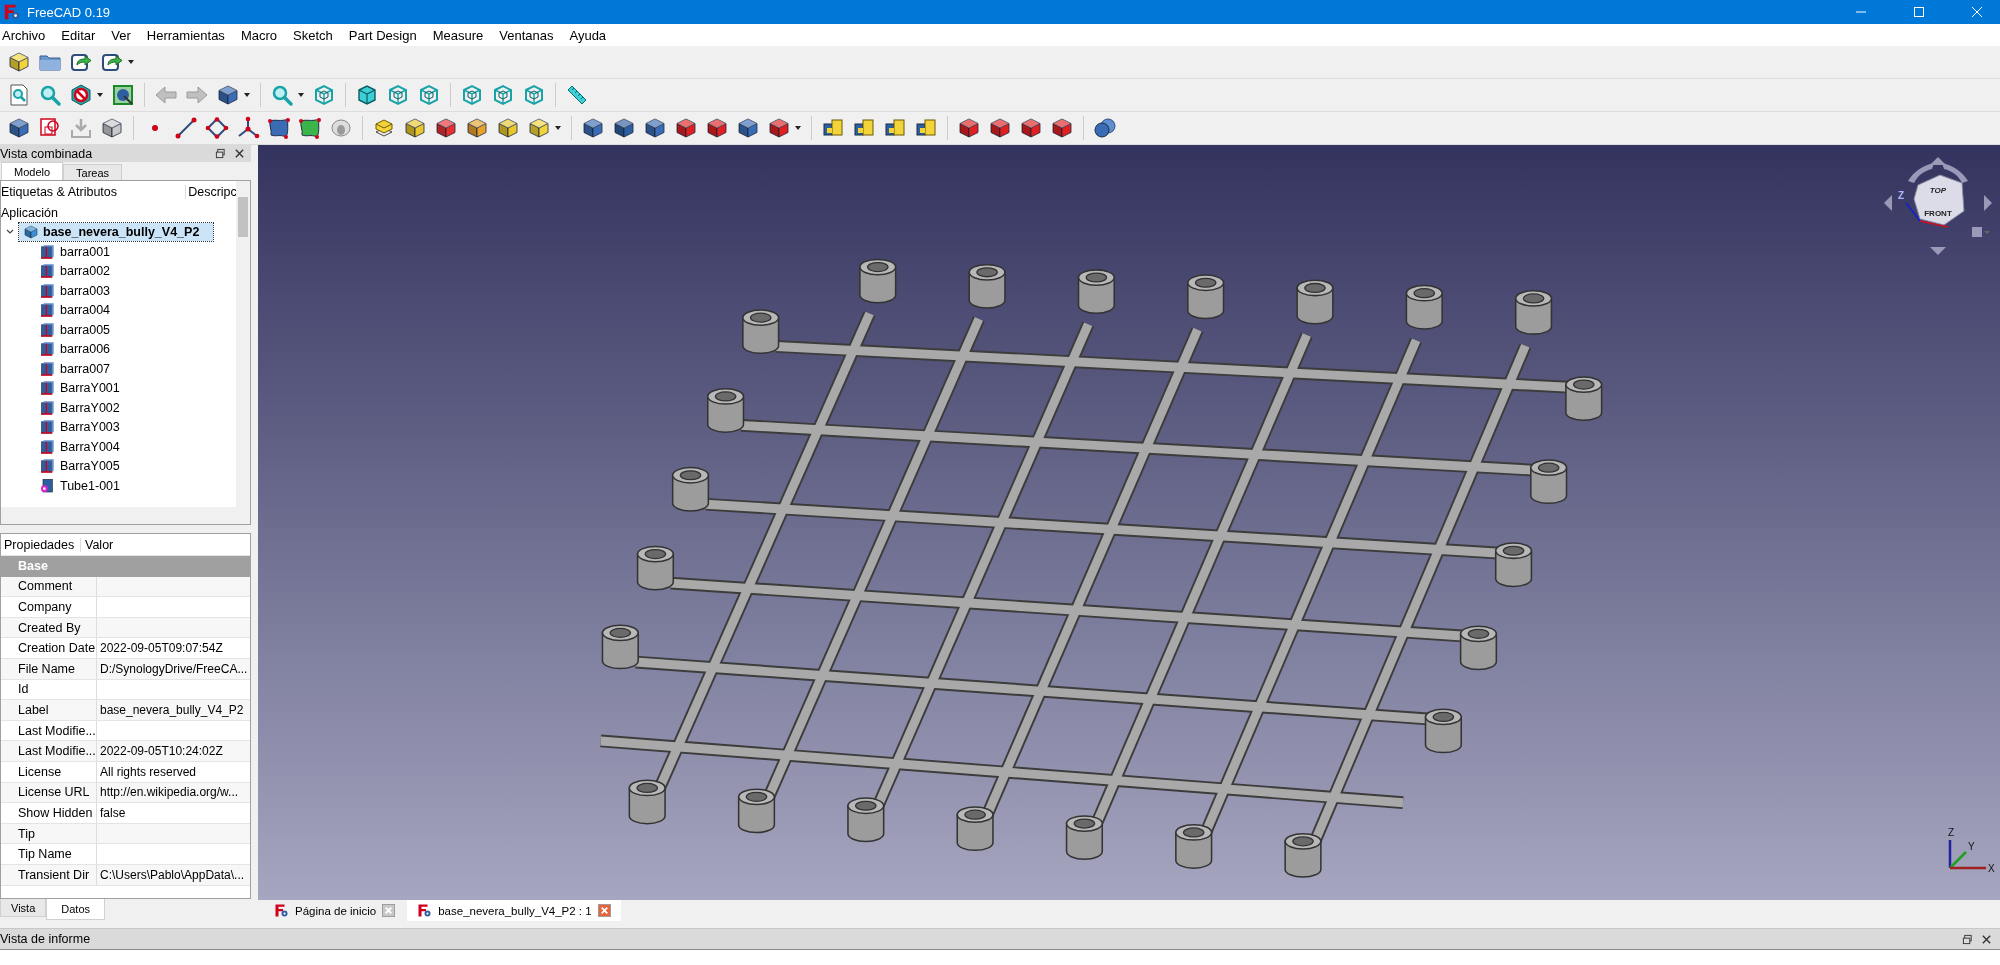  Describe the element at coordinates (56, 710) in the screenshot. I see `property-name: Label` at that location.